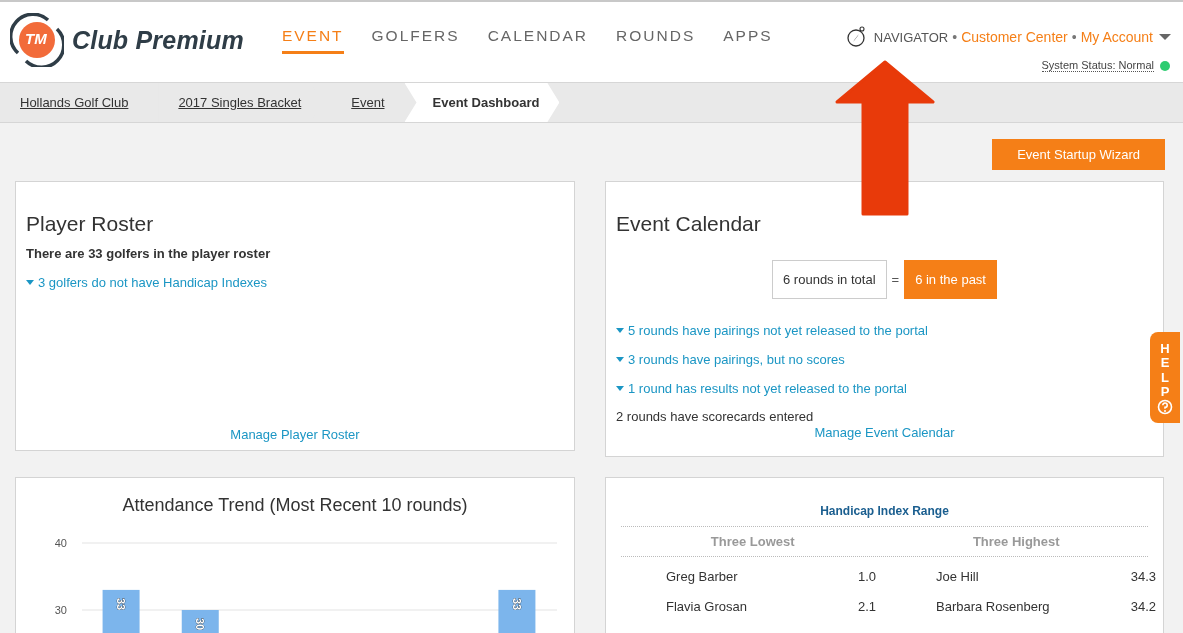 The image size is (1183, 633). What do you see at coordinates (866, 576) in the screenshot?
I see `table-cell-text: 1.0` at bounding box center [866, 576].